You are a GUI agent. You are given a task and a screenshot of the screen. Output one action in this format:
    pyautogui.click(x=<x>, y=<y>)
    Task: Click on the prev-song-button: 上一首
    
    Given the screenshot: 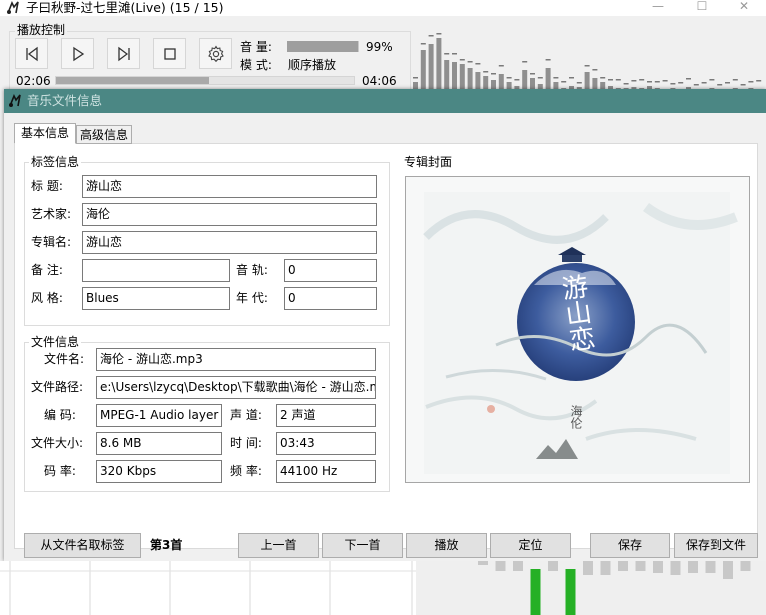 What is the action you would take?
    pyautogui.click(x=278, y=545)
    